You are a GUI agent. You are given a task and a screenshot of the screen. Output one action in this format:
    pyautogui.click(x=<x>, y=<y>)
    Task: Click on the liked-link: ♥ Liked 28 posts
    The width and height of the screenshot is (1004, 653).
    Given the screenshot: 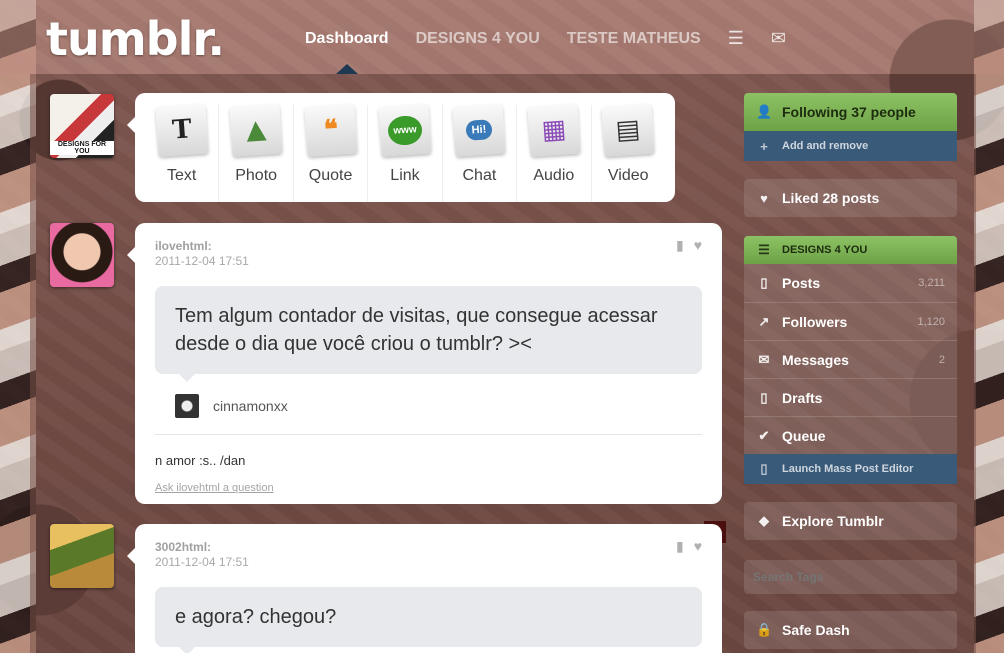 What is the action you would take?
    pyautogui.click(x=850, y=198)
    